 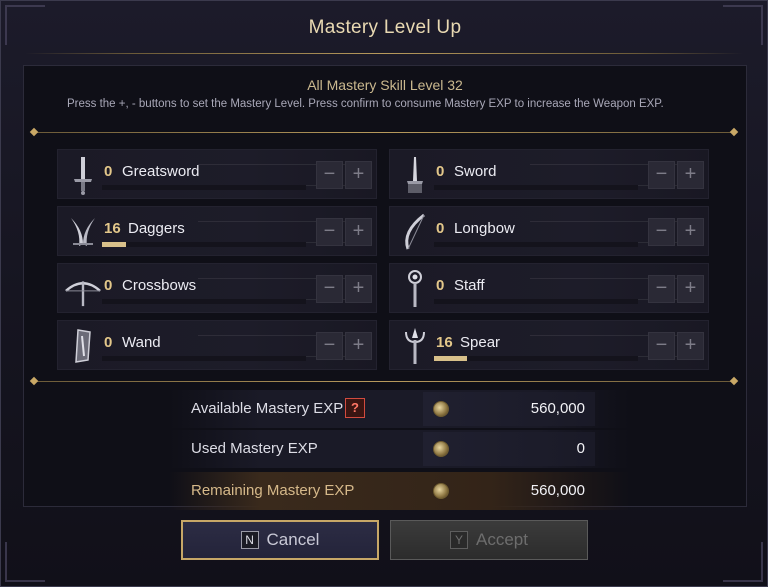 I want to click on weapon-name: Staff, so click(x=469, y=285).